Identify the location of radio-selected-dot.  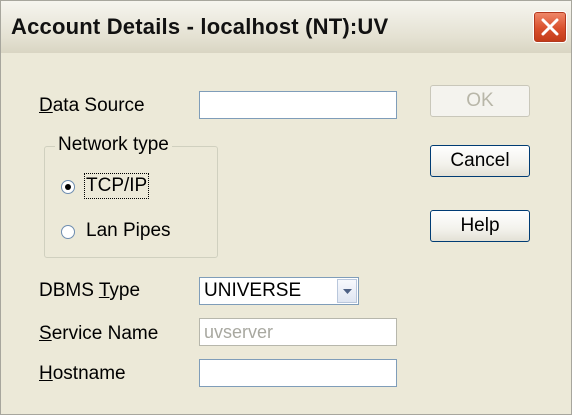
(68, 187).